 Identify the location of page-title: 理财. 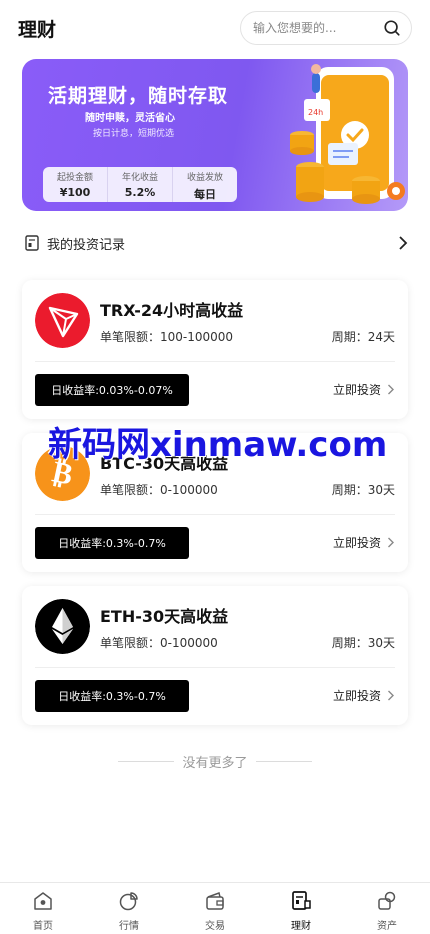
(37, 29).